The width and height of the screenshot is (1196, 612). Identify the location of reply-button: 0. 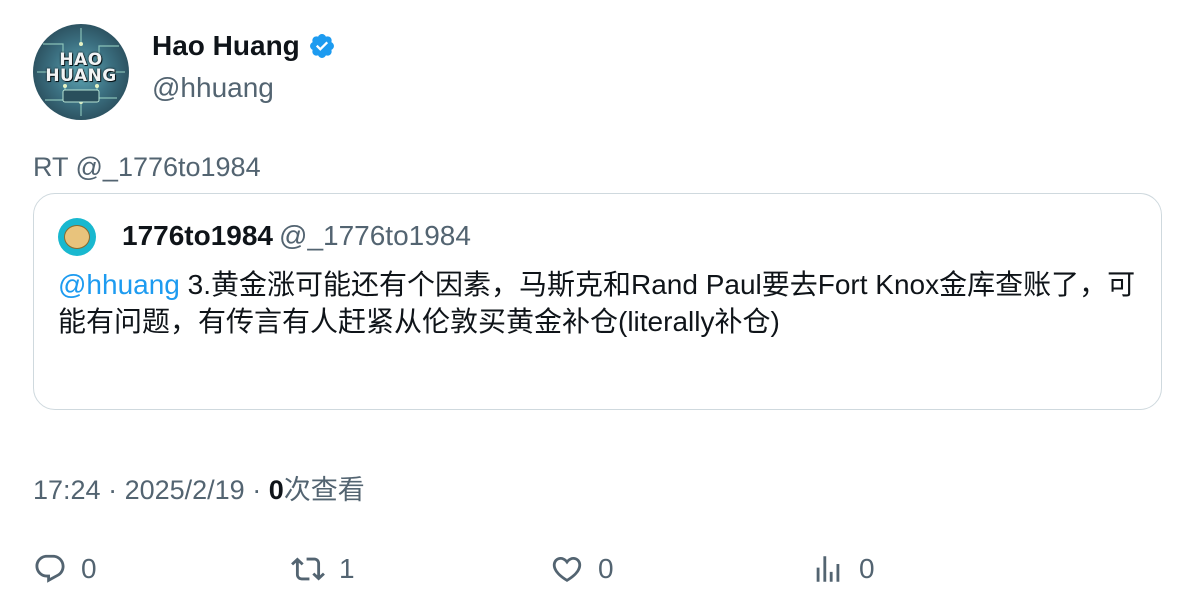
(65, 569).